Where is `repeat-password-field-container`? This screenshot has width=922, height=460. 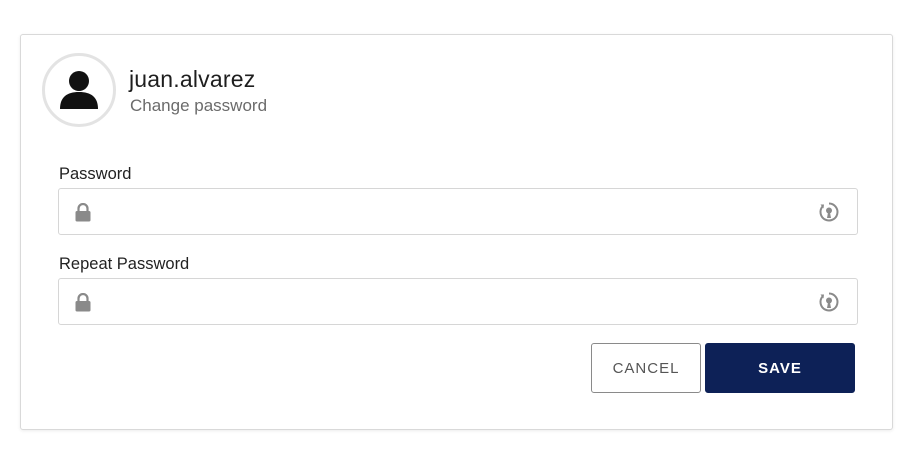 repeat-password-field-container is located at coordinates (458, 301).